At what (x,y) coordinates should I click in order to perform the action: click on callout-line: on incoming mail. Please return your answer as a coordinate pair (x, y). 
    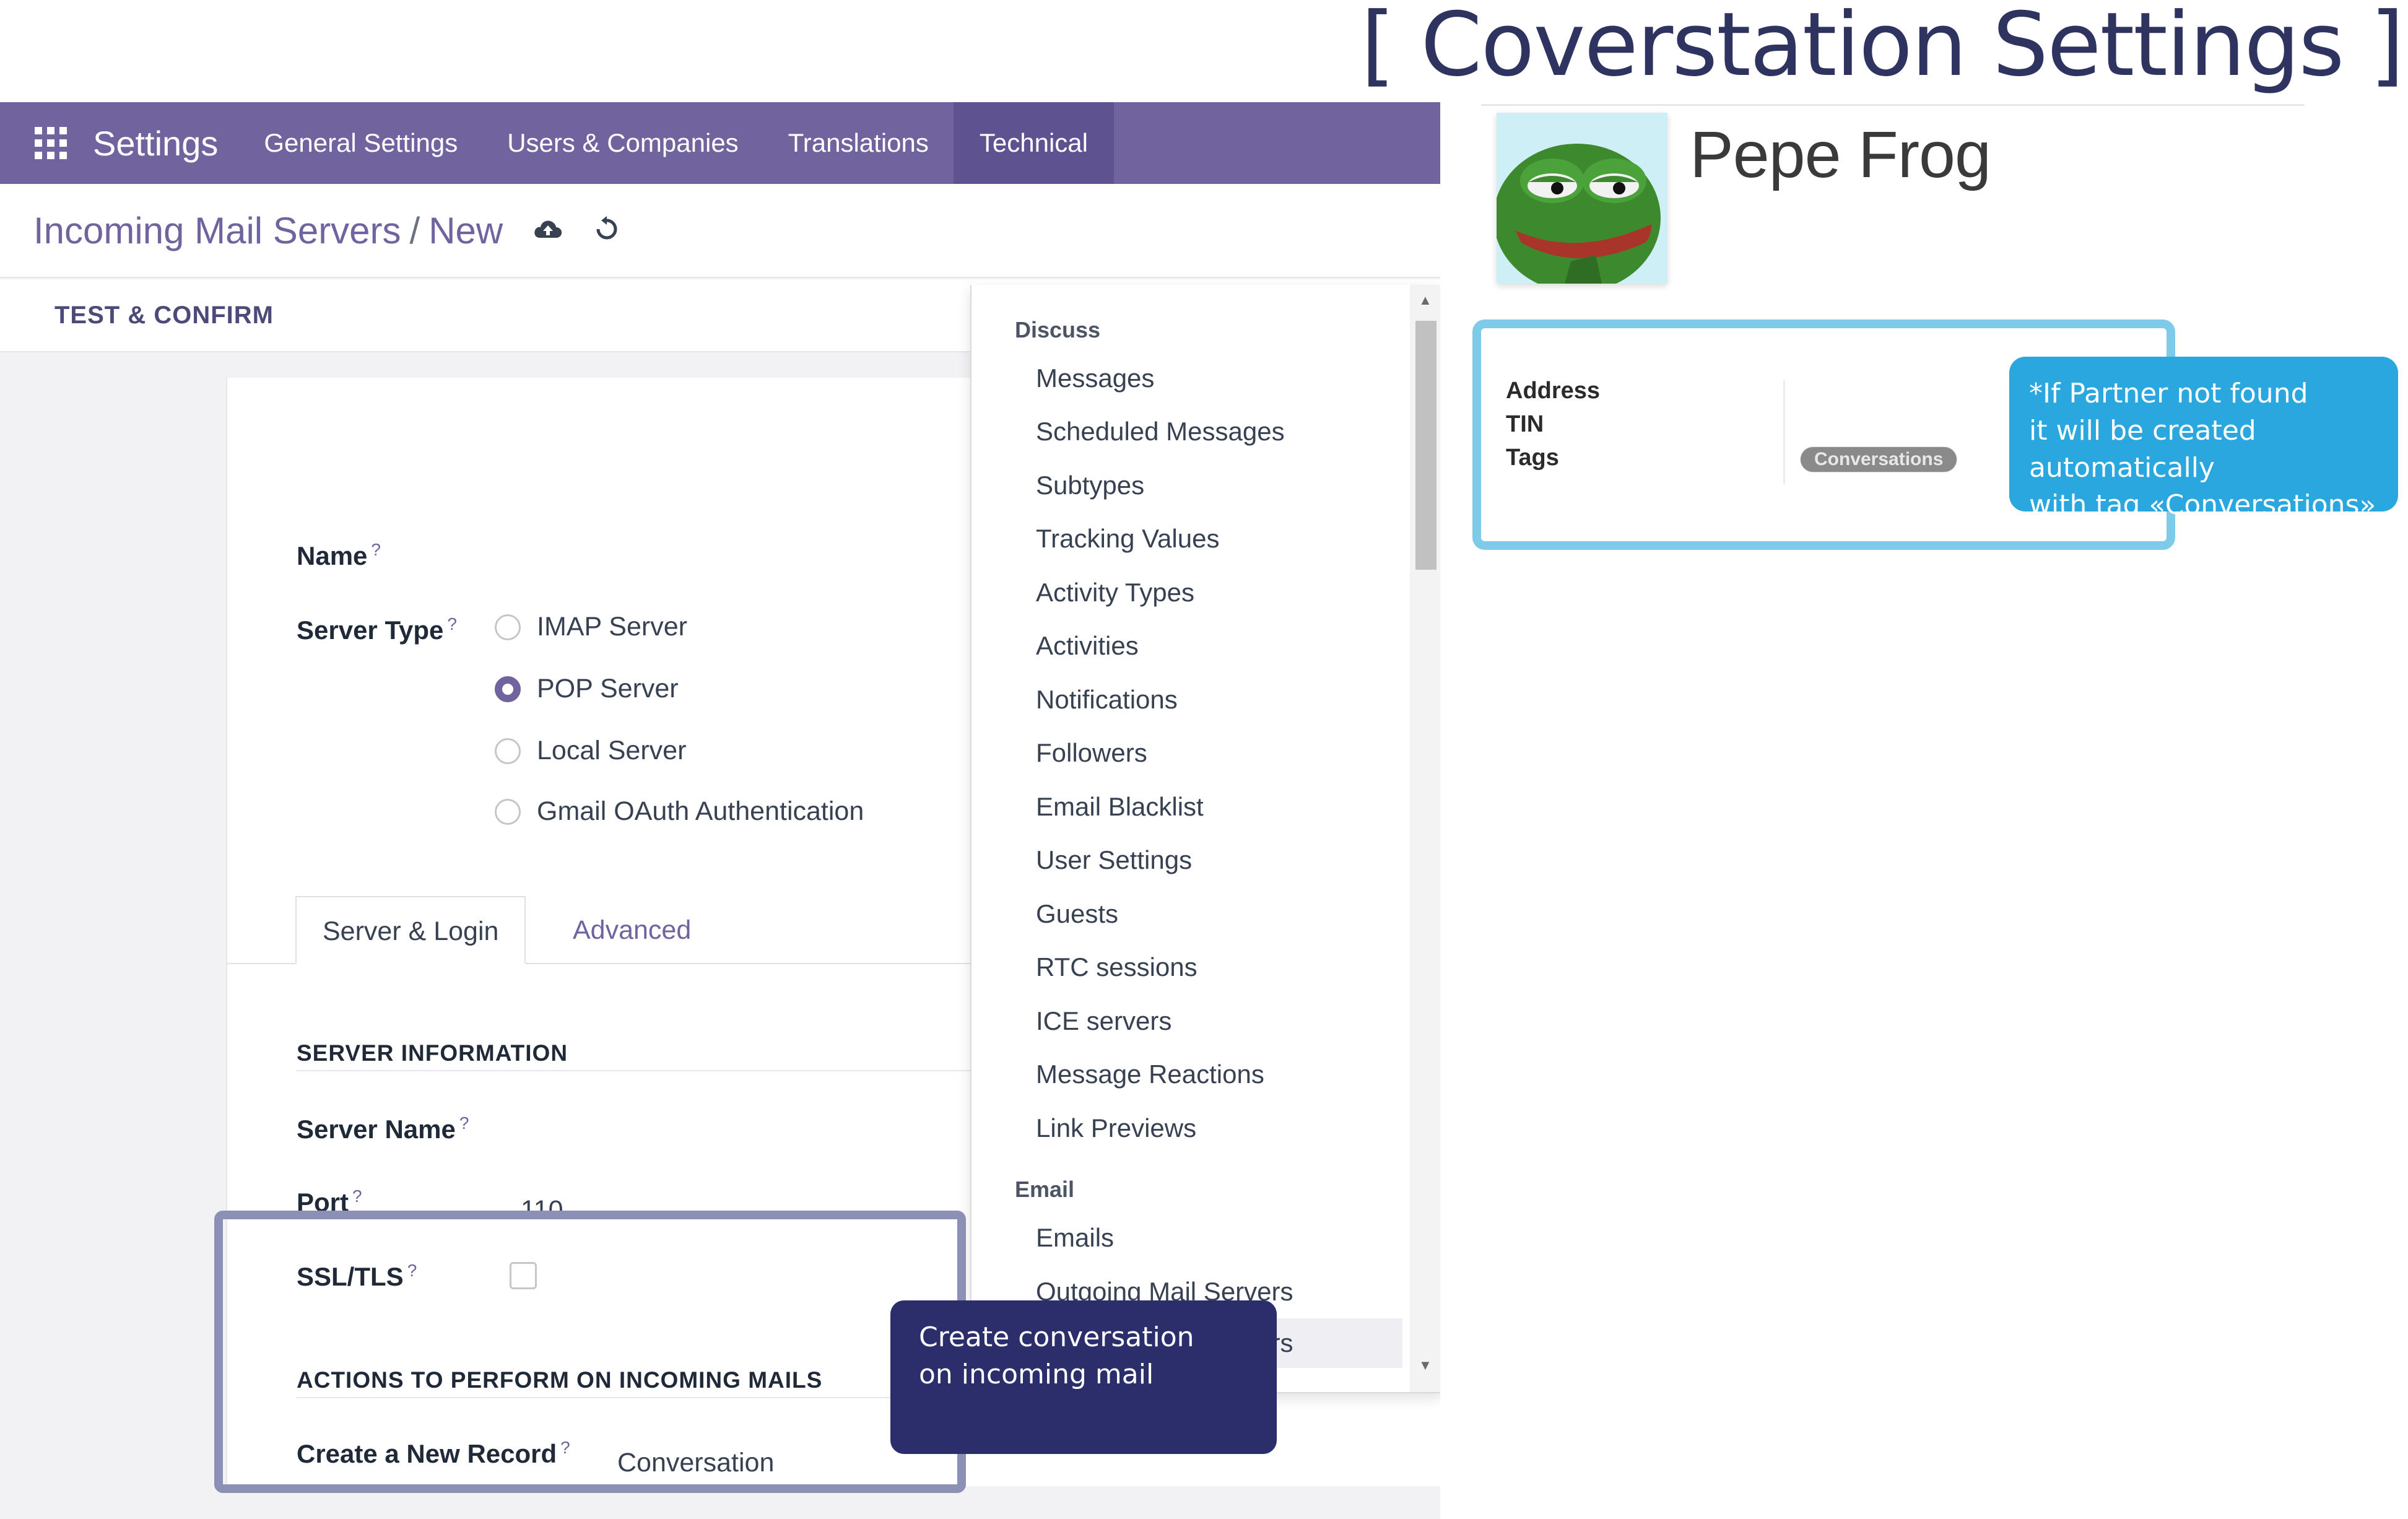
    Looking at the image, I should click on (1036, 1374).